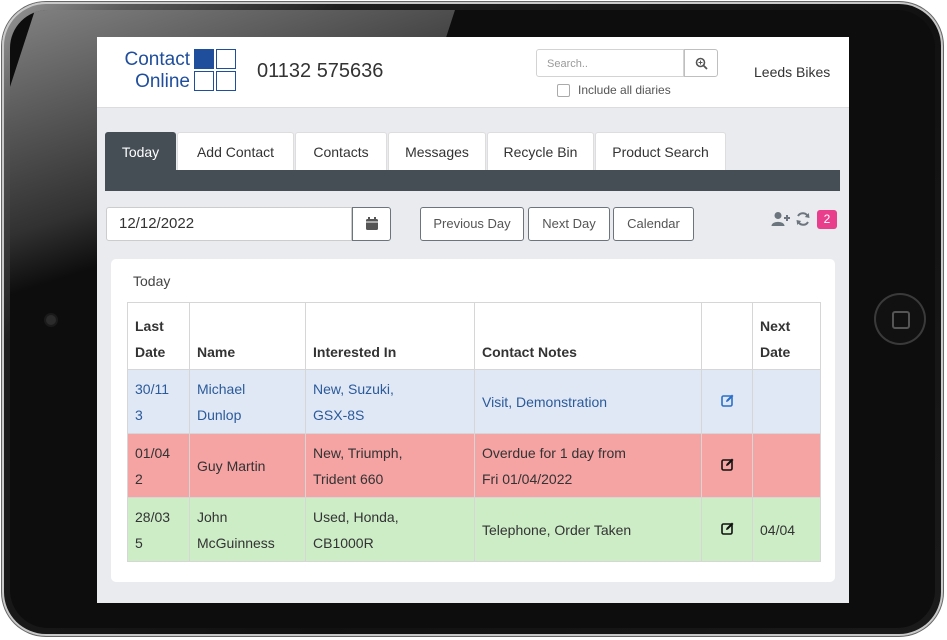 Image resolution: width=947 pixels, height=640 pixels. I want to click on column-header-next-date: Next Date, so click(786, 336).